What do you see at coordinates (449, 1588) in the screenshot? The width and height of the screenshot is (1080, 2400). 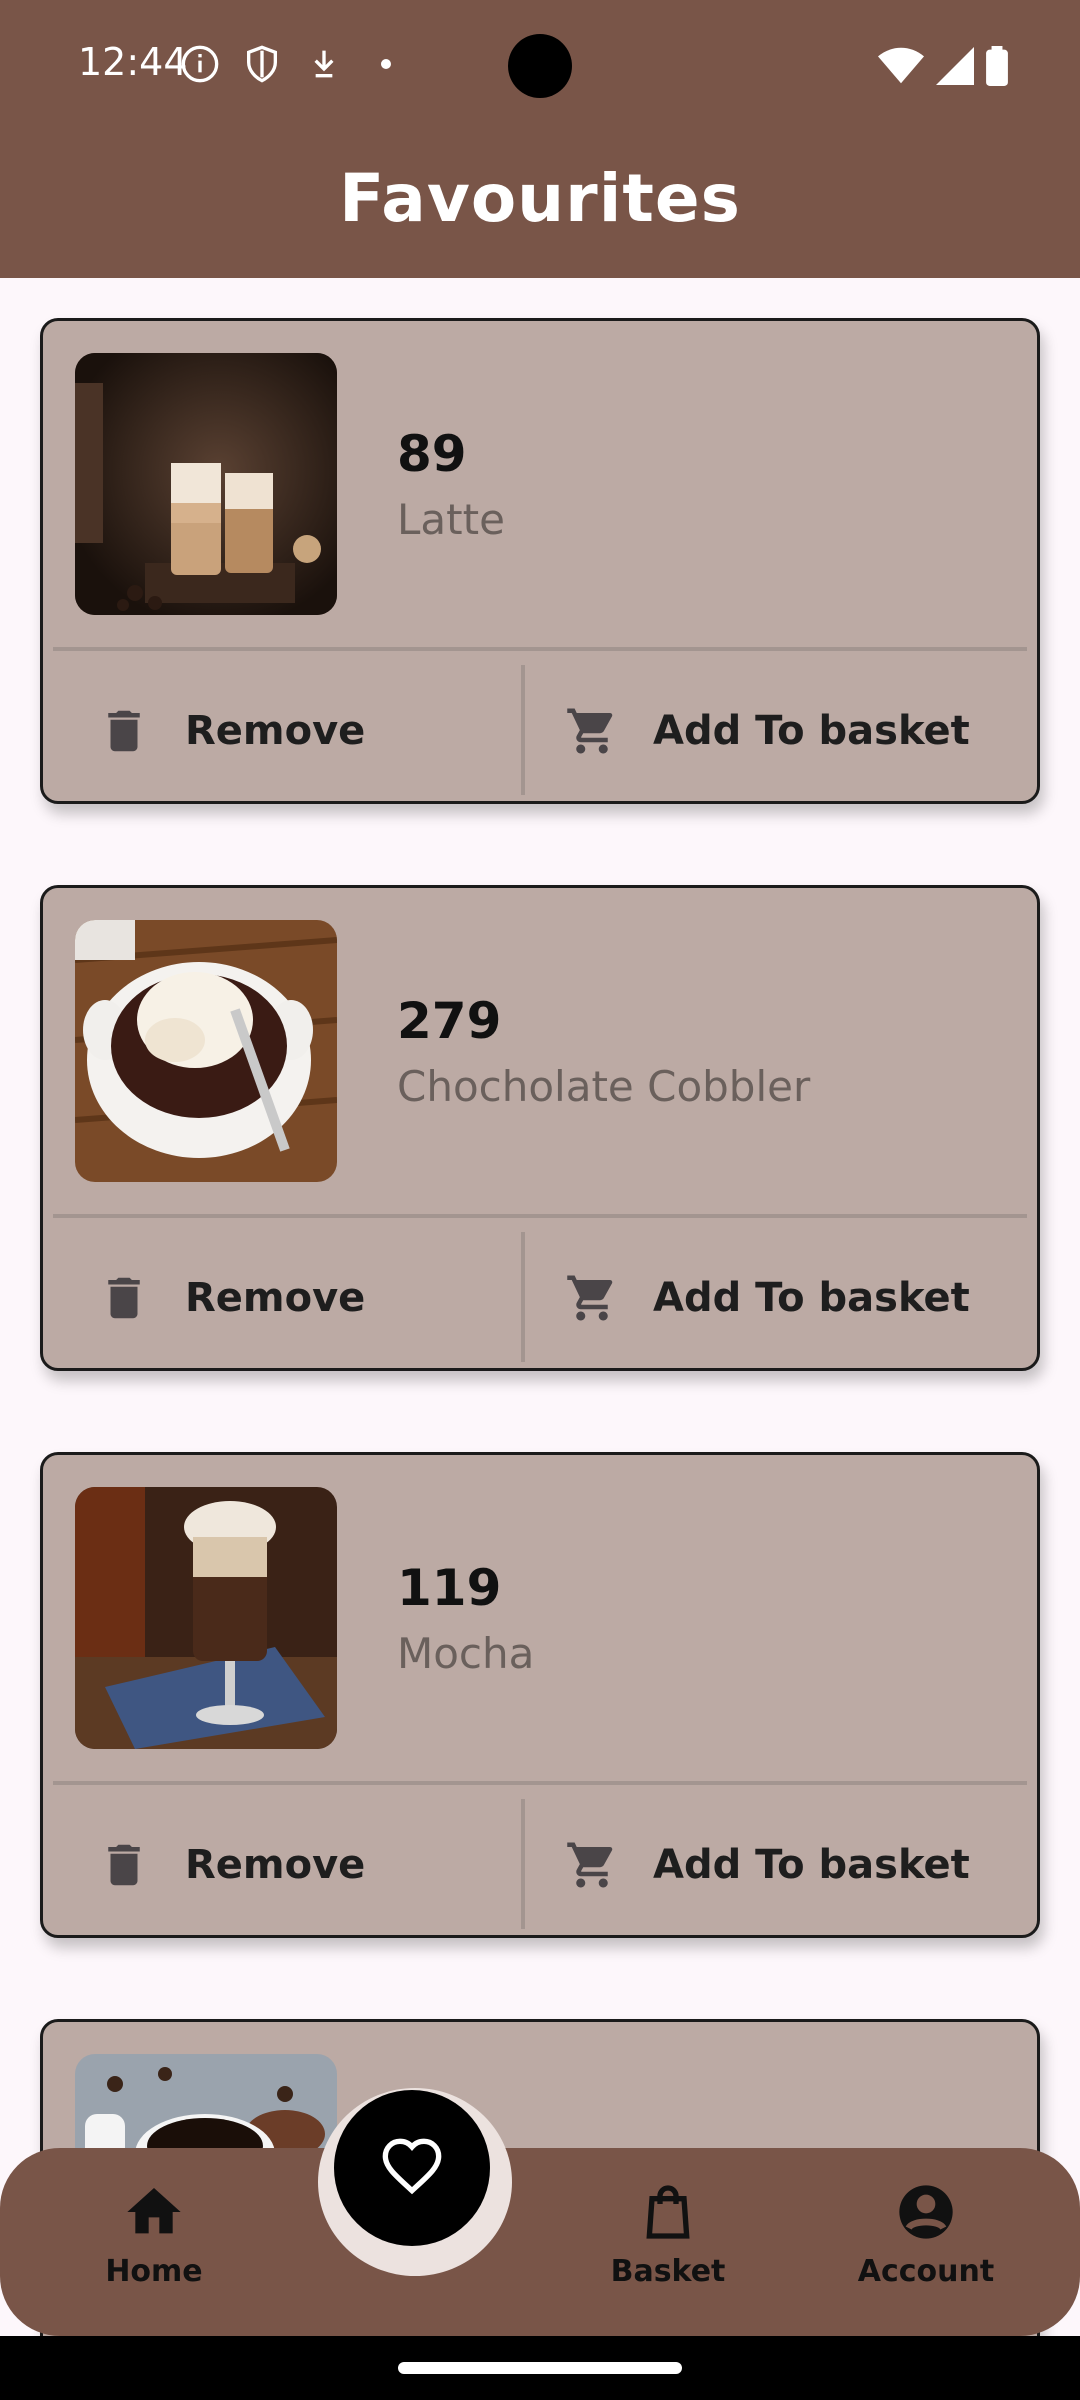 I see `product-price: 119` at bounding box center [449, 1588].